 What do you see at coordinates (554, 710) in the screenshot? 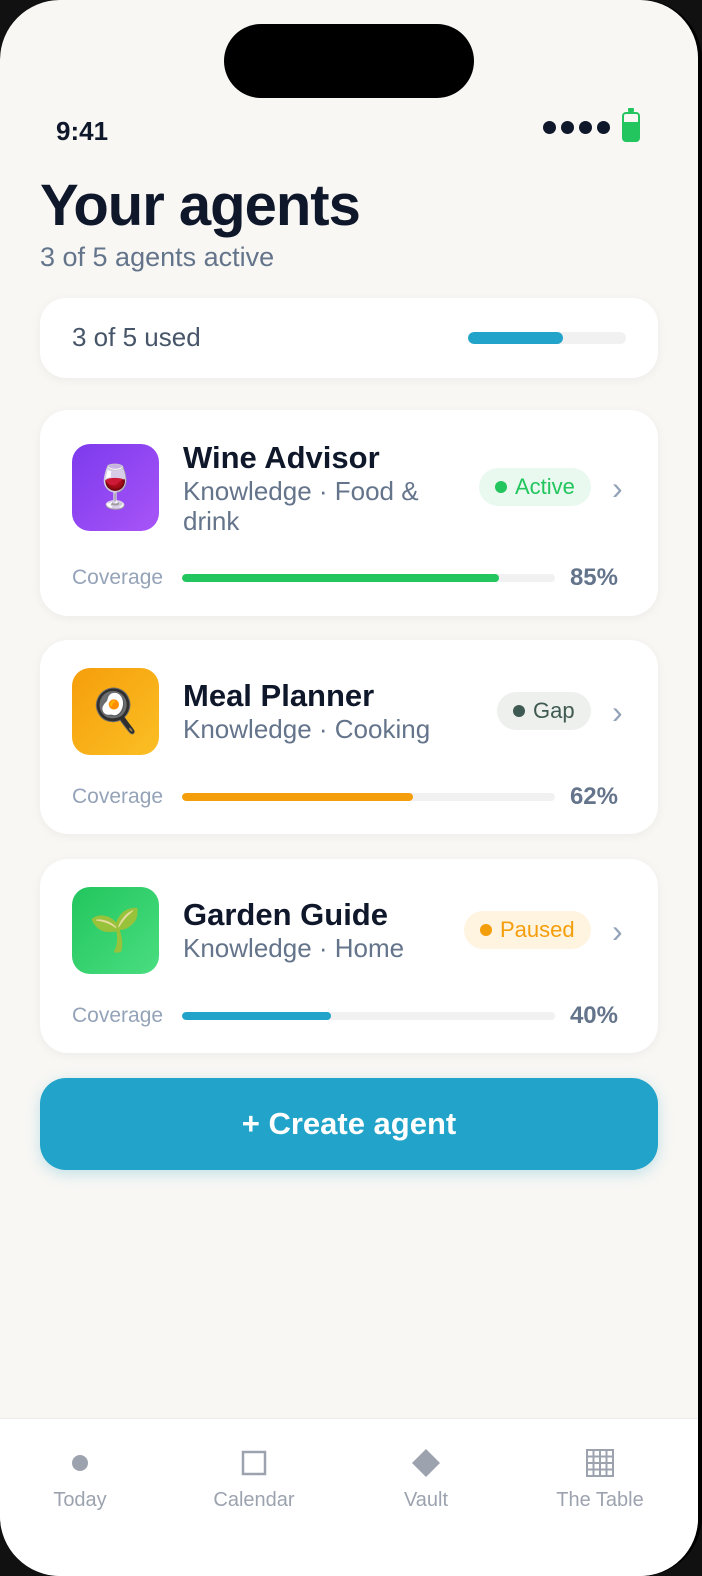
I see `status-badge-label: Gap` at bounding box center [554, 710].